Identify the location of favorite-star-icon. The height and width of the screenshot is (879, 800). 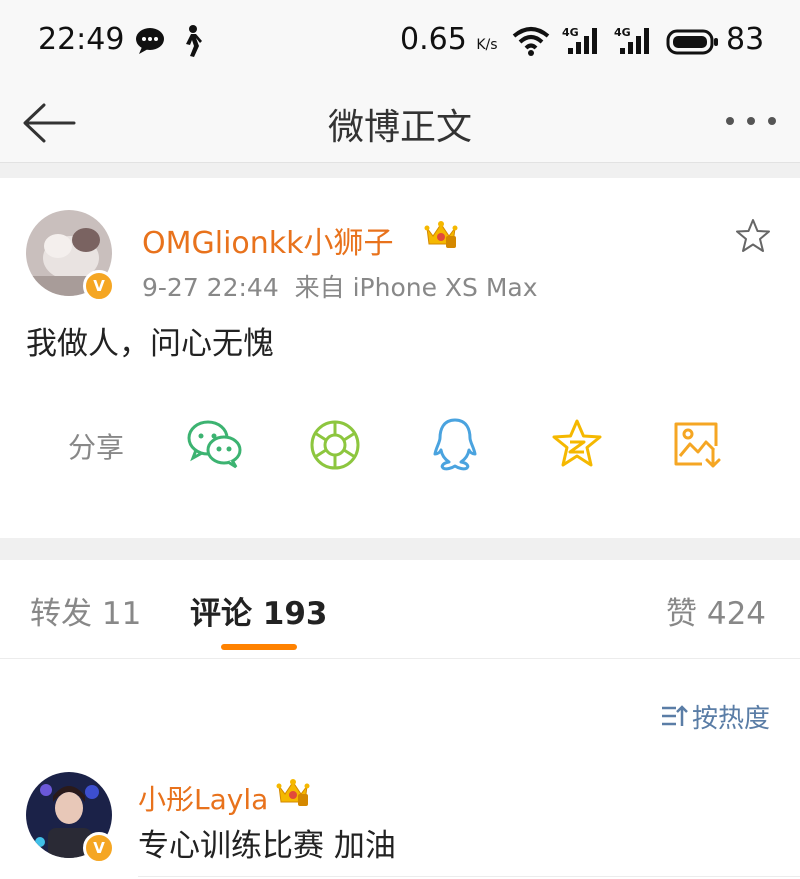
(753, 238).